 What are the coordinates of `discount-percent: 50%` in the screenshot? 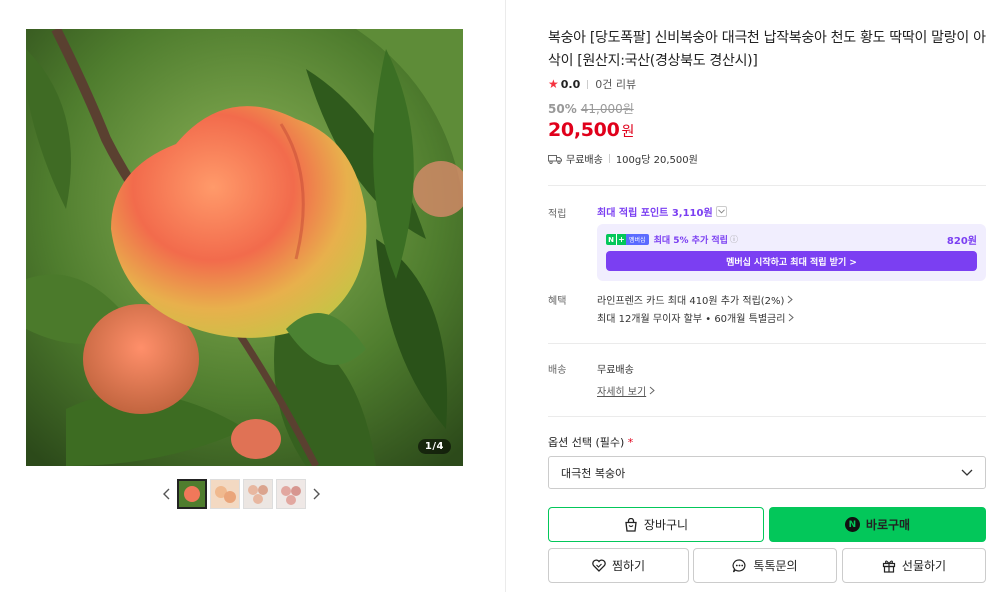 It's located at (562, 109).